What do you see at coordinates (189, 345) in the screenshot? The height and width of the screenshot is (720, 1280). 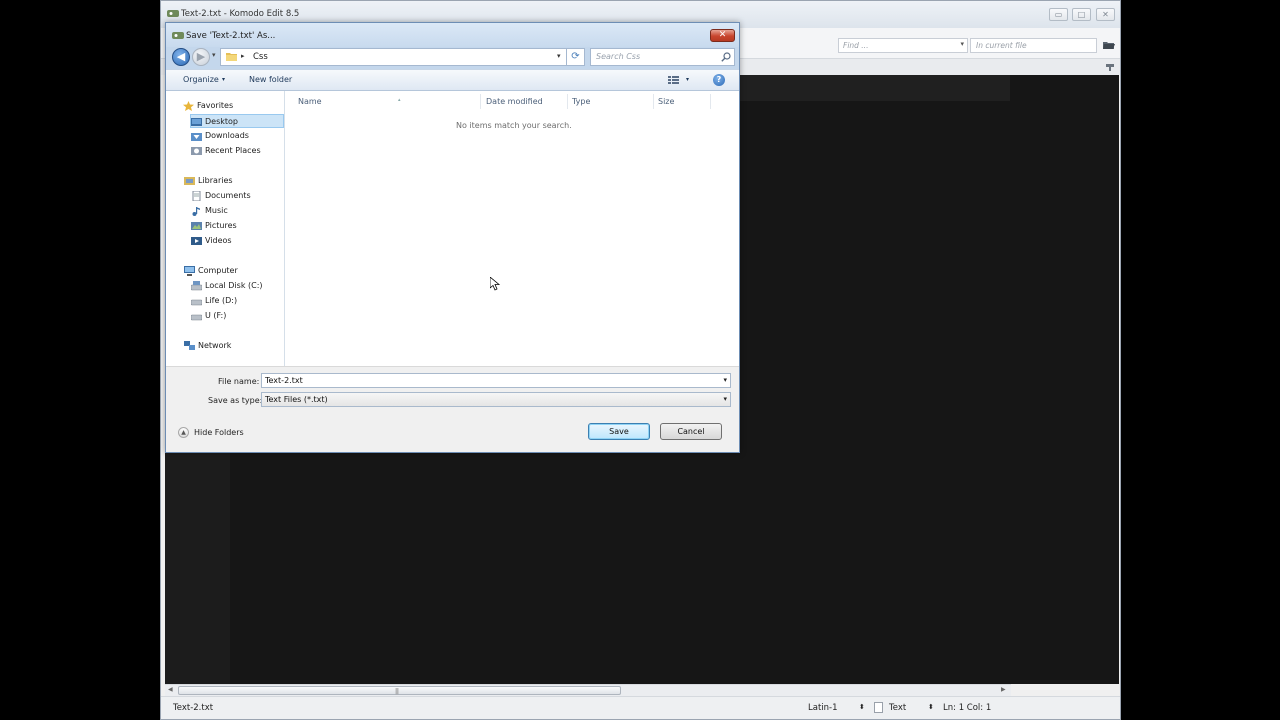 I see `network-icon` at bounding box center [189, 345].